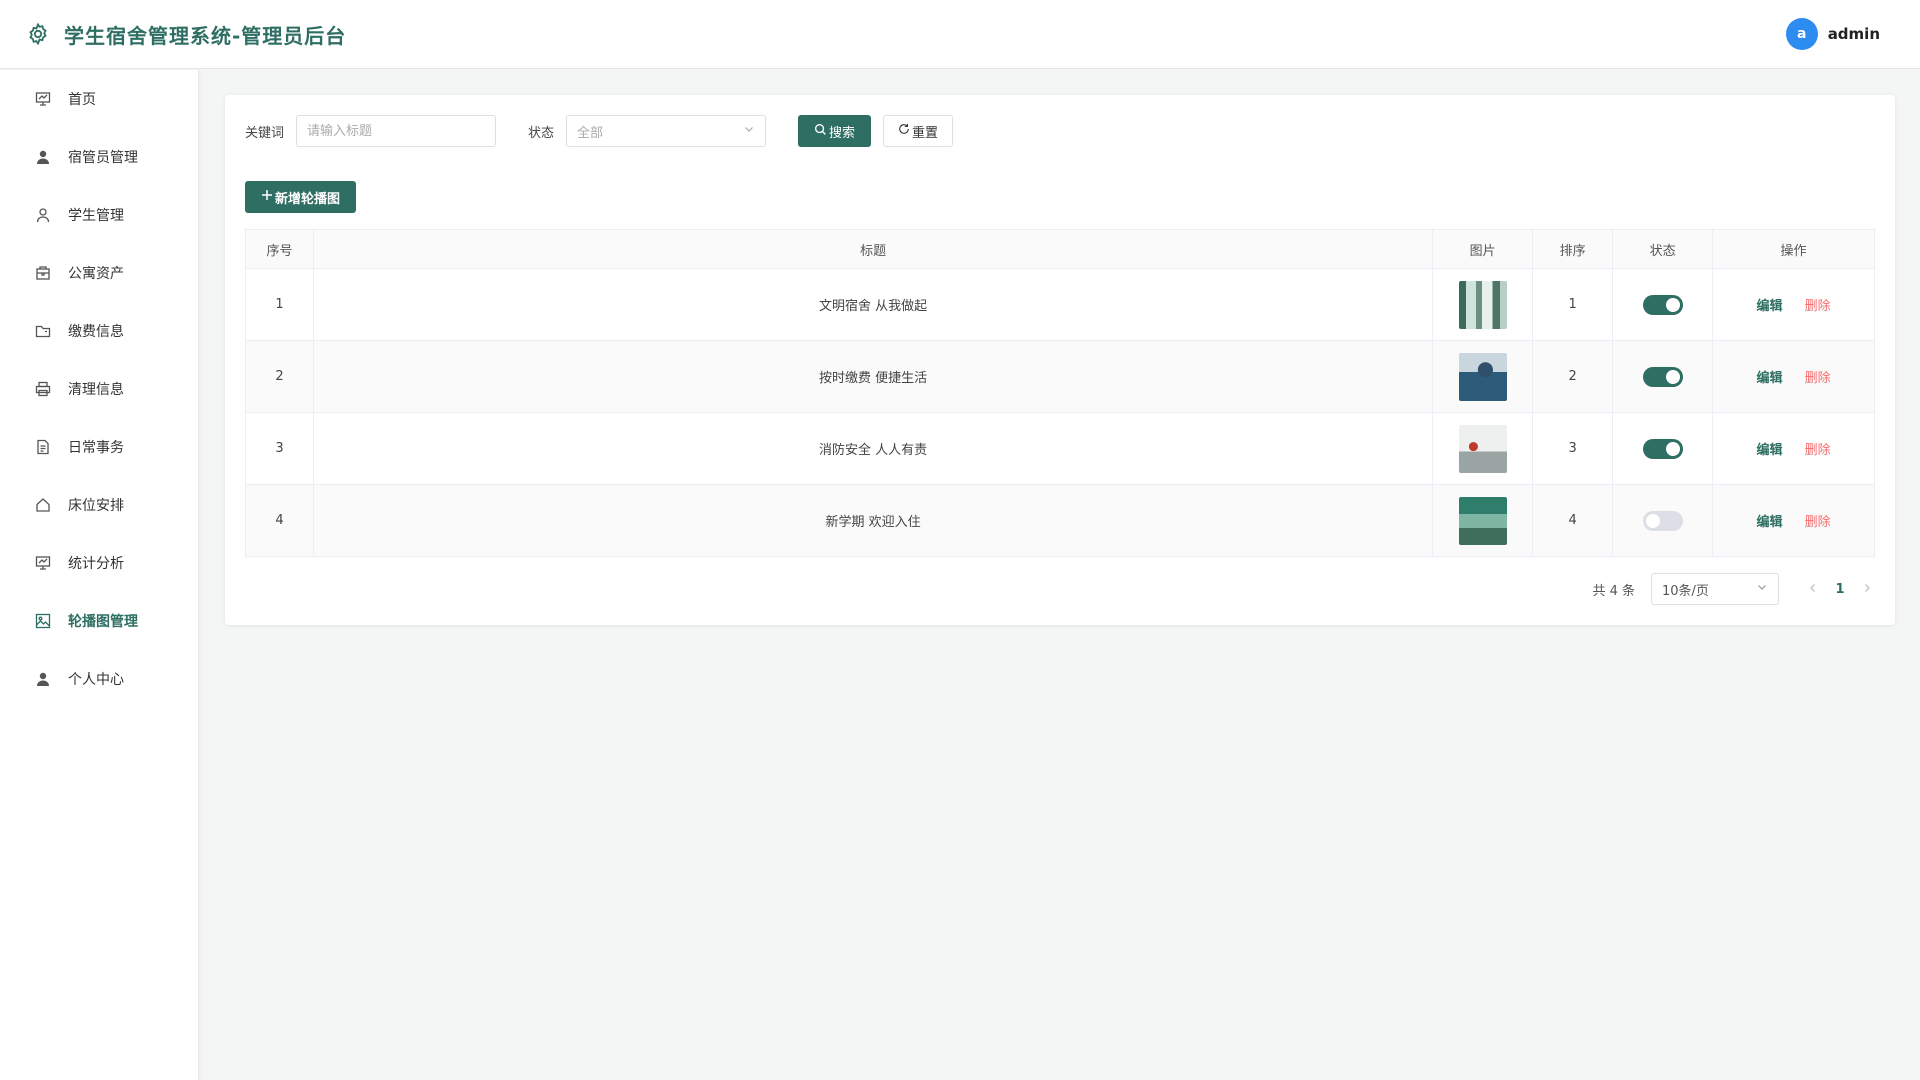 The width and height of the screenshot is (1920, 1080). I want to click on filter-bar: 关键词 状态 全部 搜索 重置, so click(599, 131).